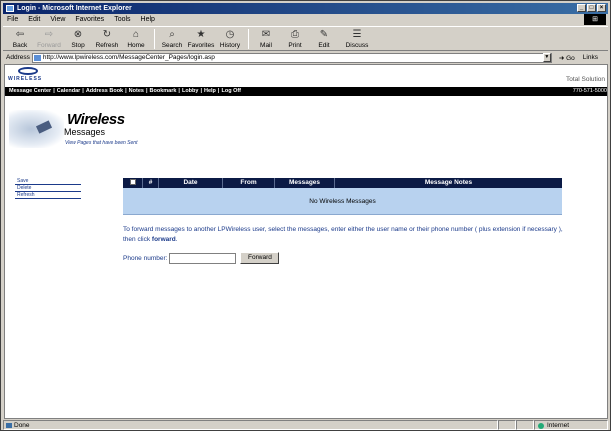  What do you see at coordinates (295, 34) in the screenshot?
I see `print-icon: ⎙` at bounding box center [295, 34].